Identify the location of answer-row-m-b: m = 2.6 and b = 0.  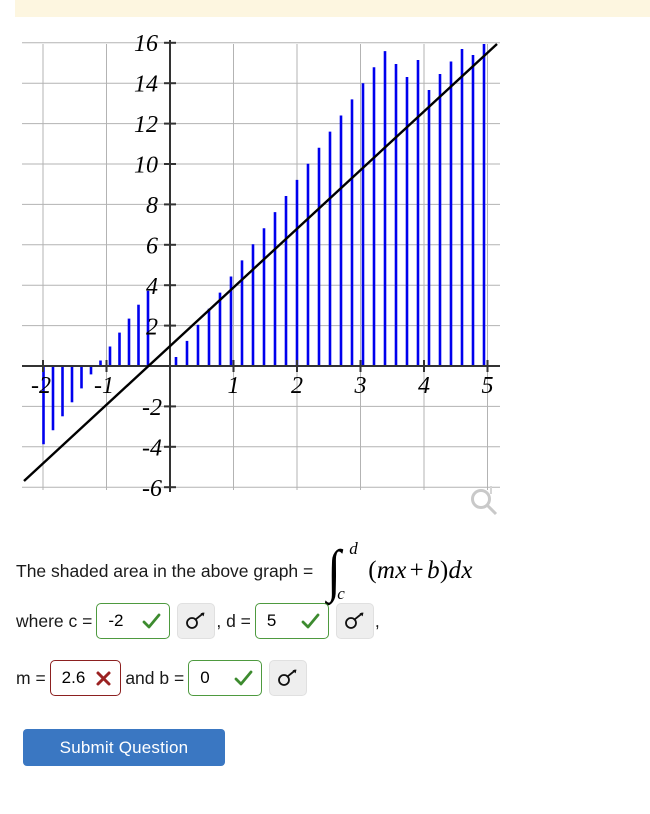
(162, 678).